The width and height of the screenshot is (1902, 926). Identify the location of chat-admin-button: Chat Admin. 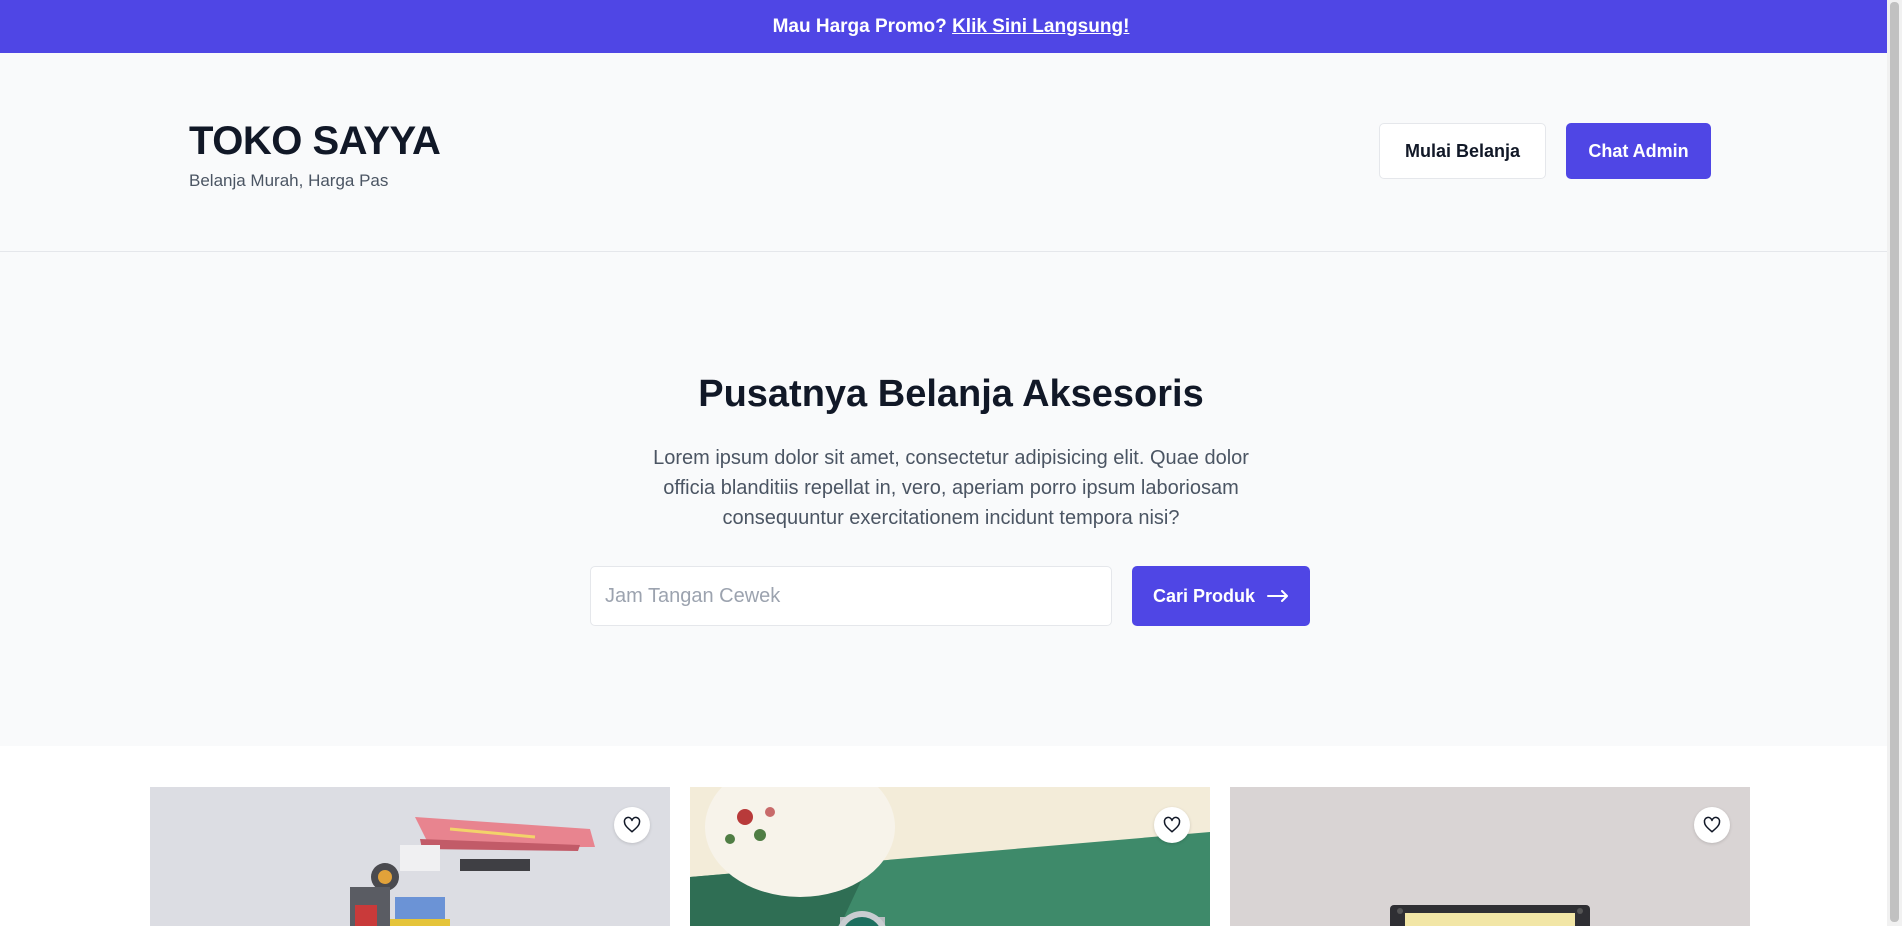
(1638, 151).